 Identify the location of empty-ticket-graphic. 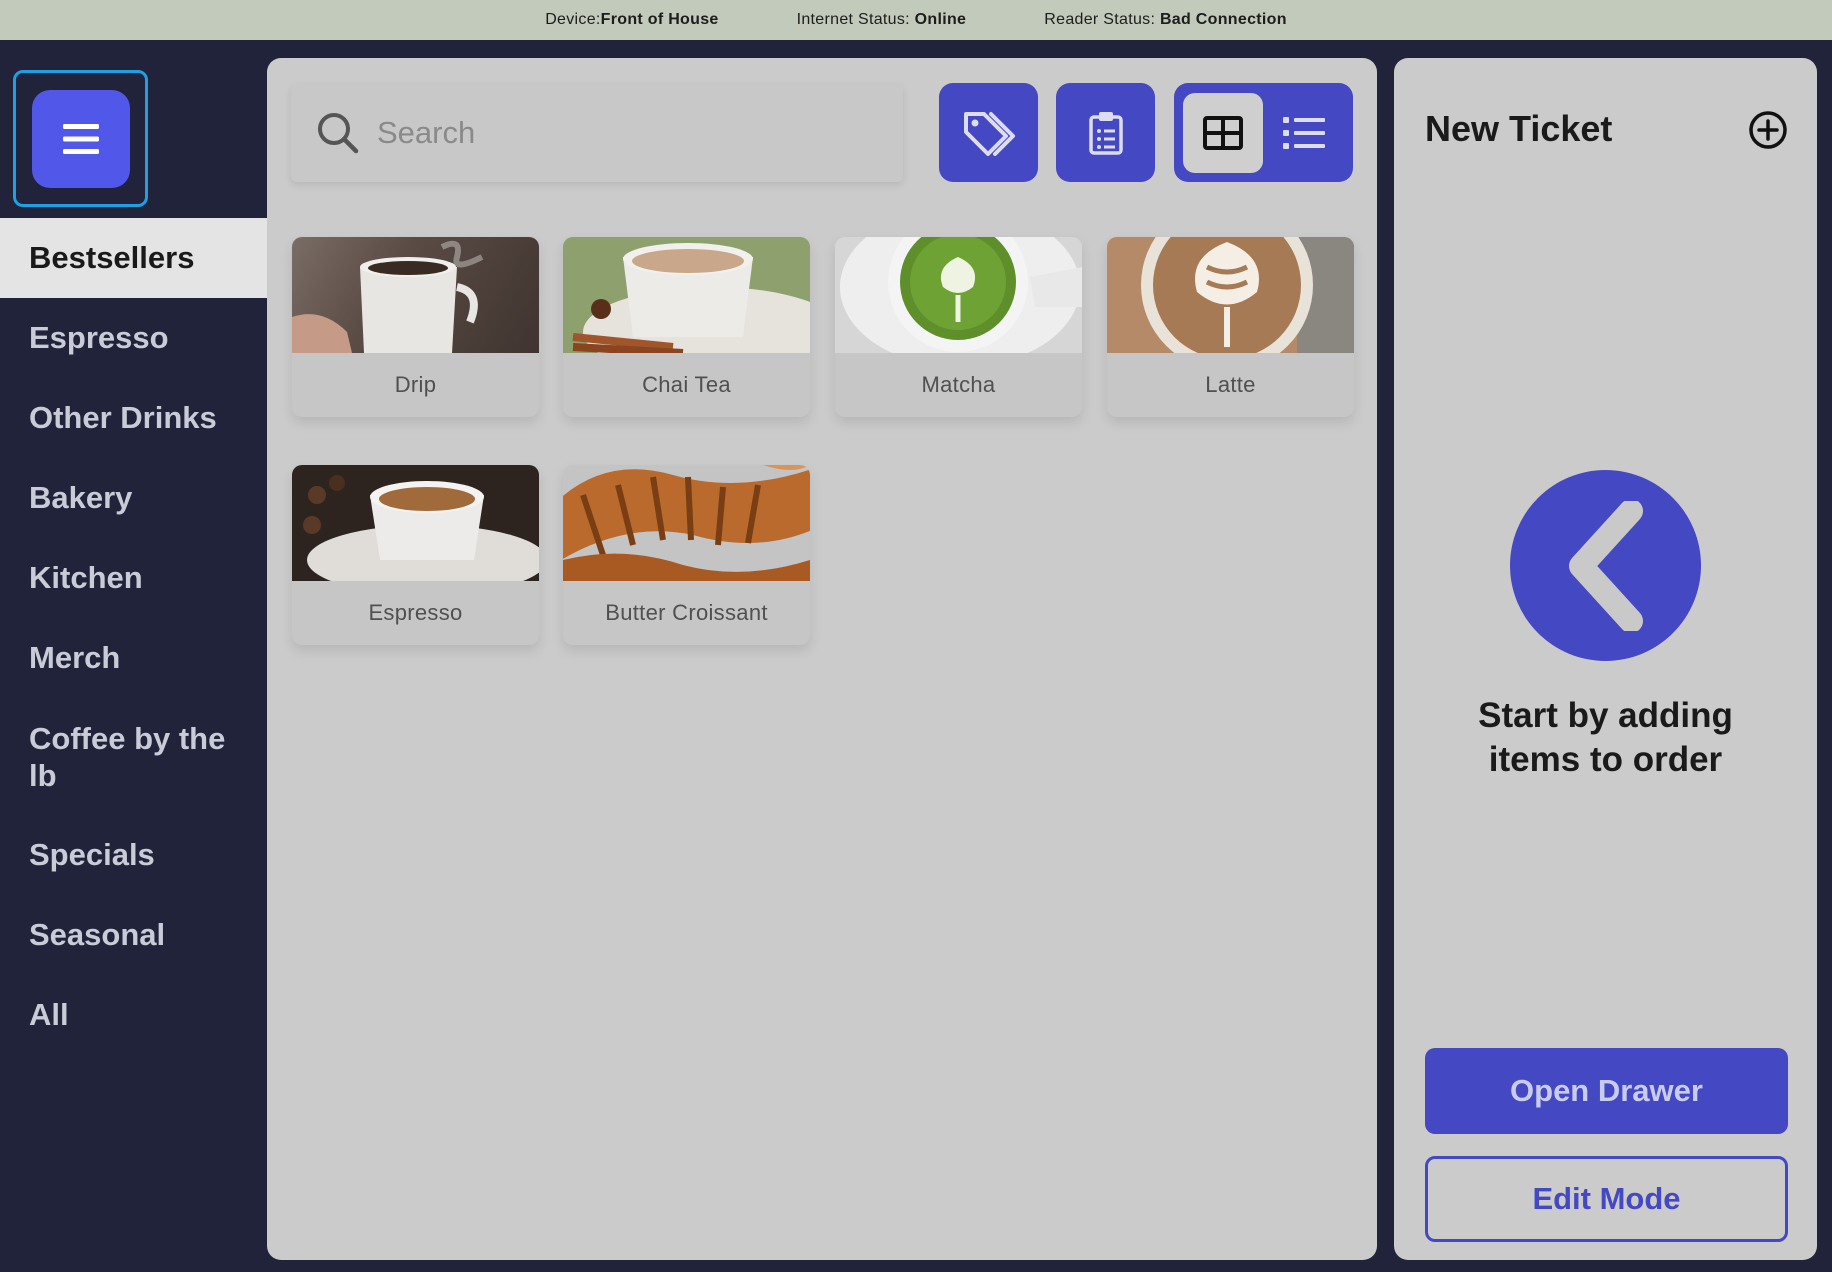
(1605, 565).